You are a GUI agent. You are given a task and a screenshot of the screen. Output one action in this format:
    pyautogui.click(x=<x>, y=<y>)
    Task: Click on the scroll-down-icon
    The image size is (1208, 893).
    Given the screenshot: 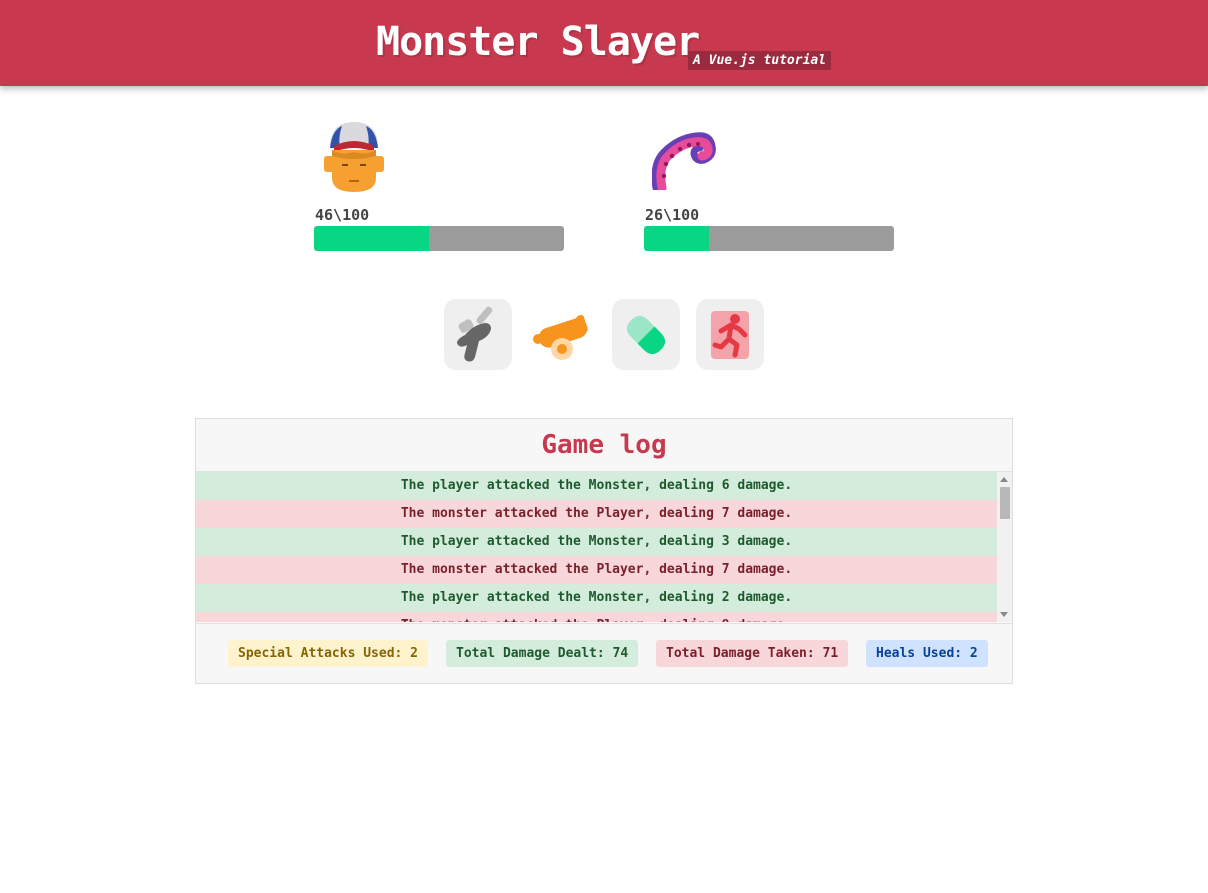 What is the action you would take?
    pyautogui.click(x=1004, y=614)
    